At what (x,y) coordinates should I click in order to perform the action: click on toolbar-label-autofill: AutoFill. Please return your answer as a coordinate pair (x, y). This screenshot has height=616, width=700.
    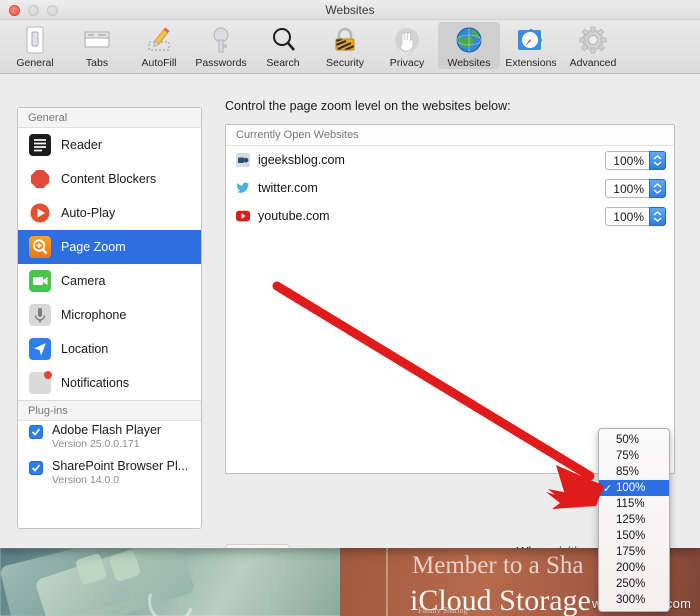
    Looking at the image, I should click on (159, 63).